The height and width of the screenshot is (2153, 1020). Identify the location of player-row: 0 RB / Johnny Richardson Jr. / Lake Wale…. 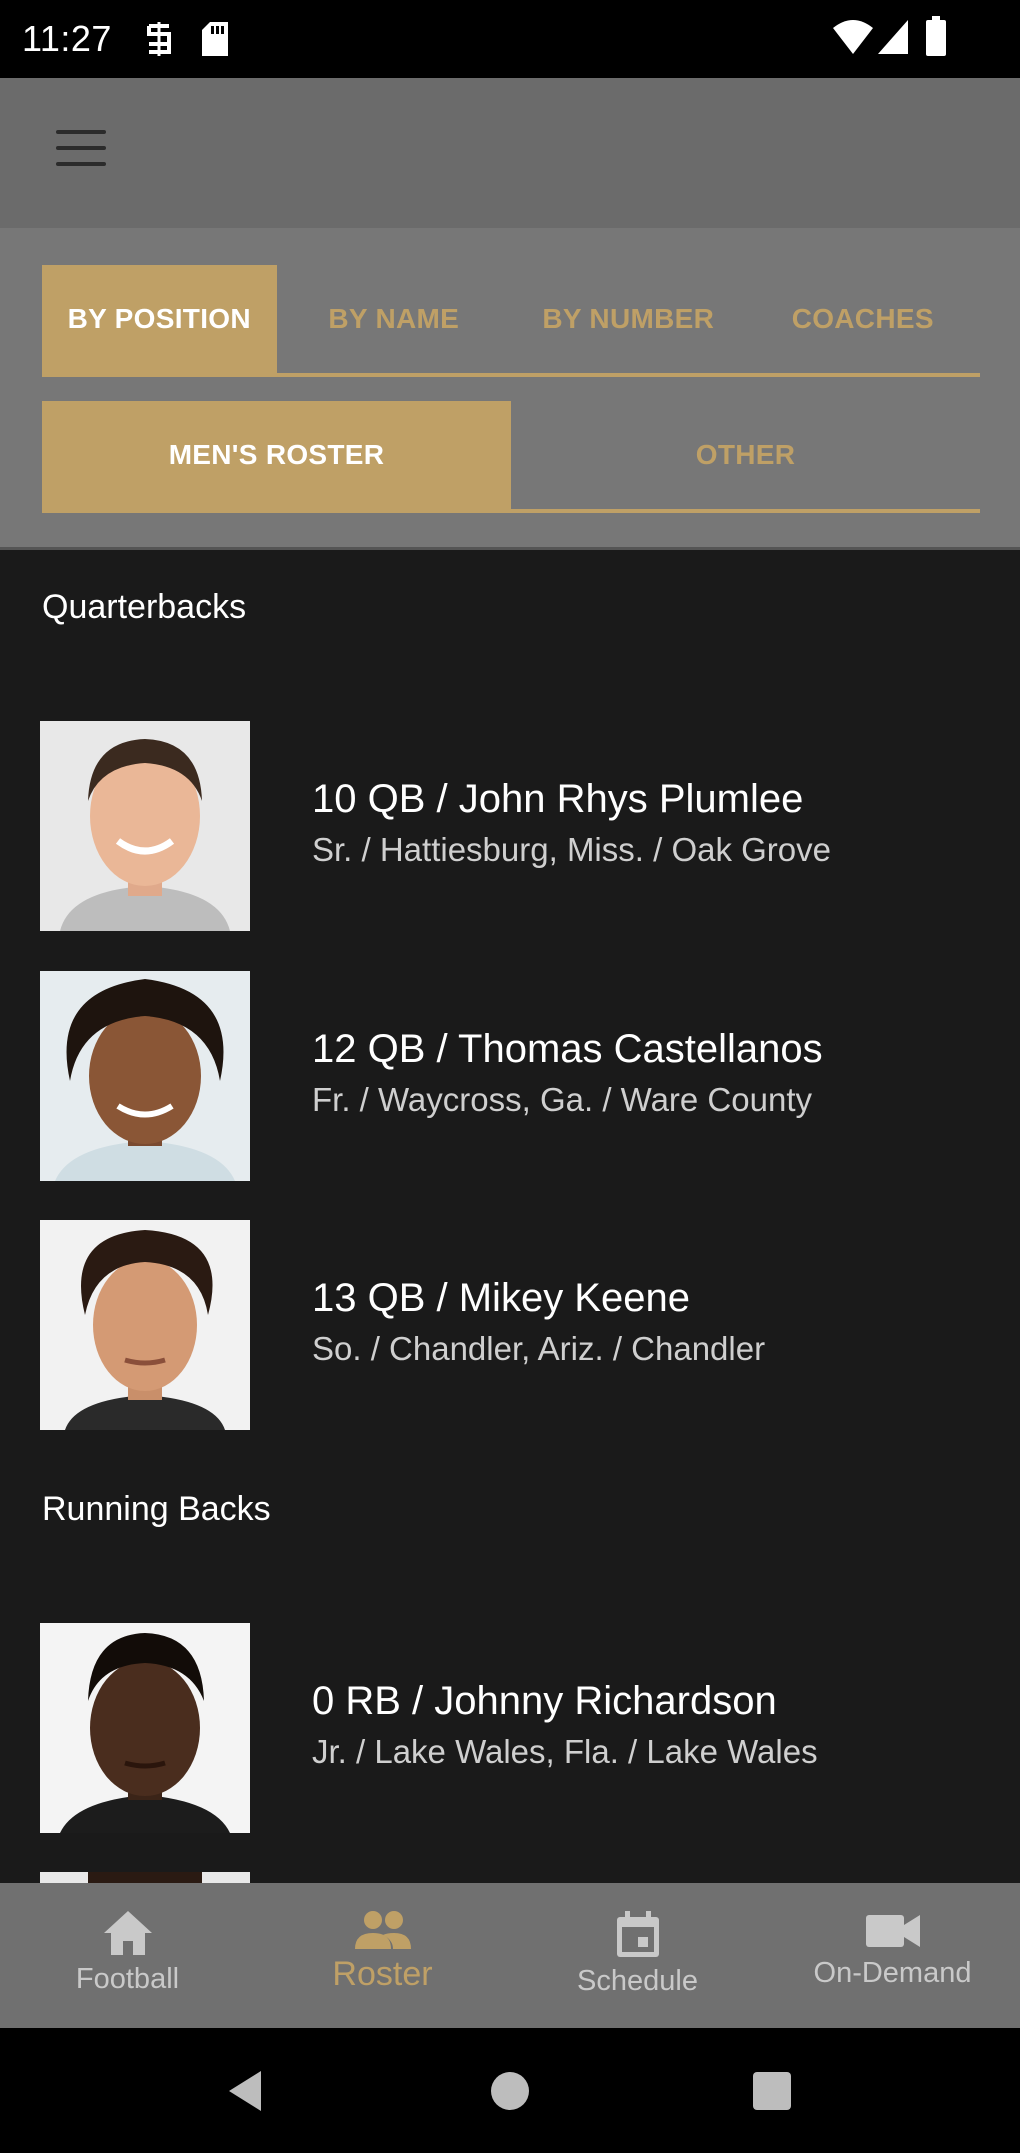
(510, 1728).